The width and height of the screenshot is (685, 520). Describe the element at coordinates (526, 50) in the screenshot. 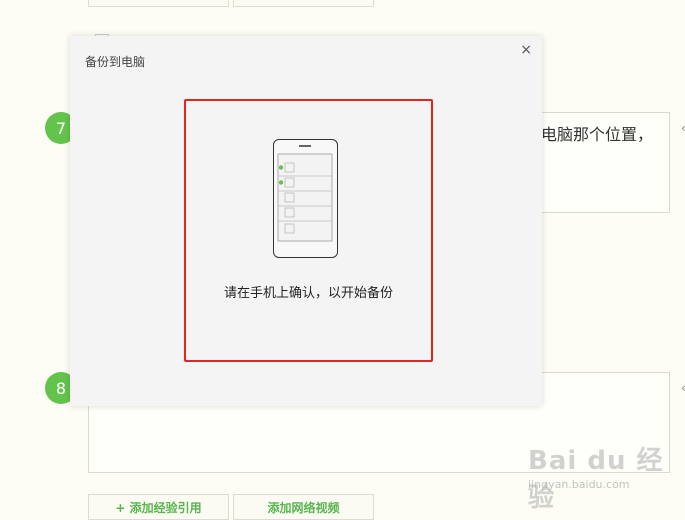

I see `close-icon: ×` at that location.